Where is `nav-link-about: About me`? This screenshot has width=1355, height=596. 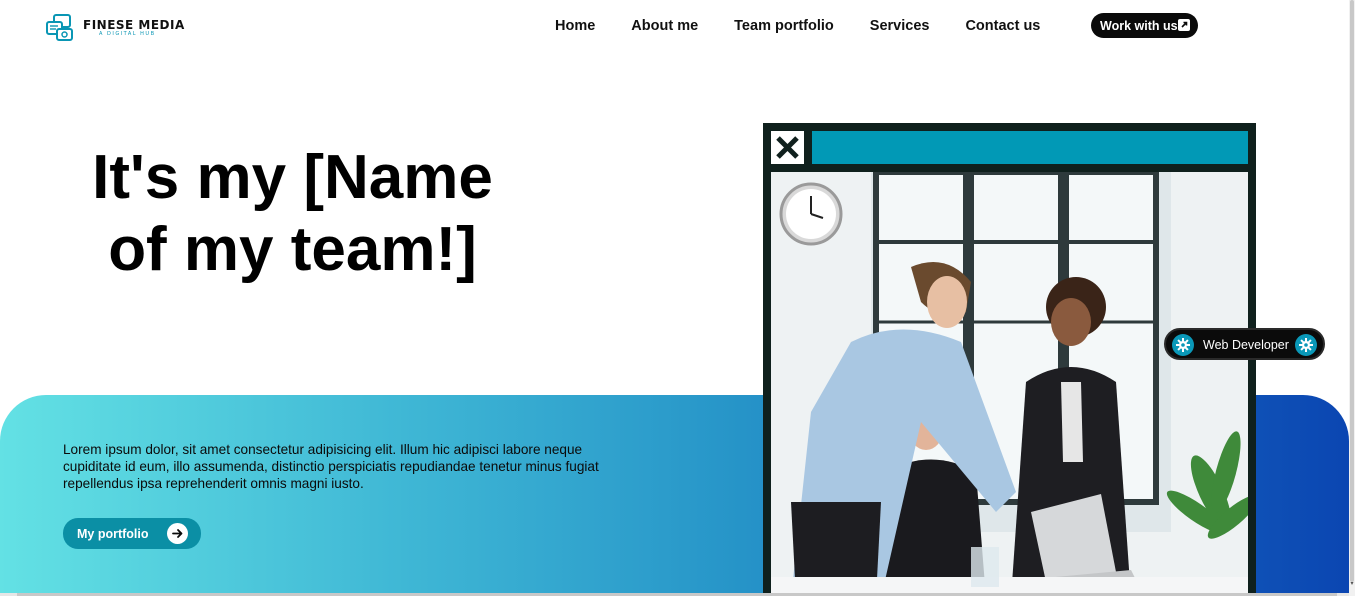
nav-link-about: About me is located at coordinates (664, 26).